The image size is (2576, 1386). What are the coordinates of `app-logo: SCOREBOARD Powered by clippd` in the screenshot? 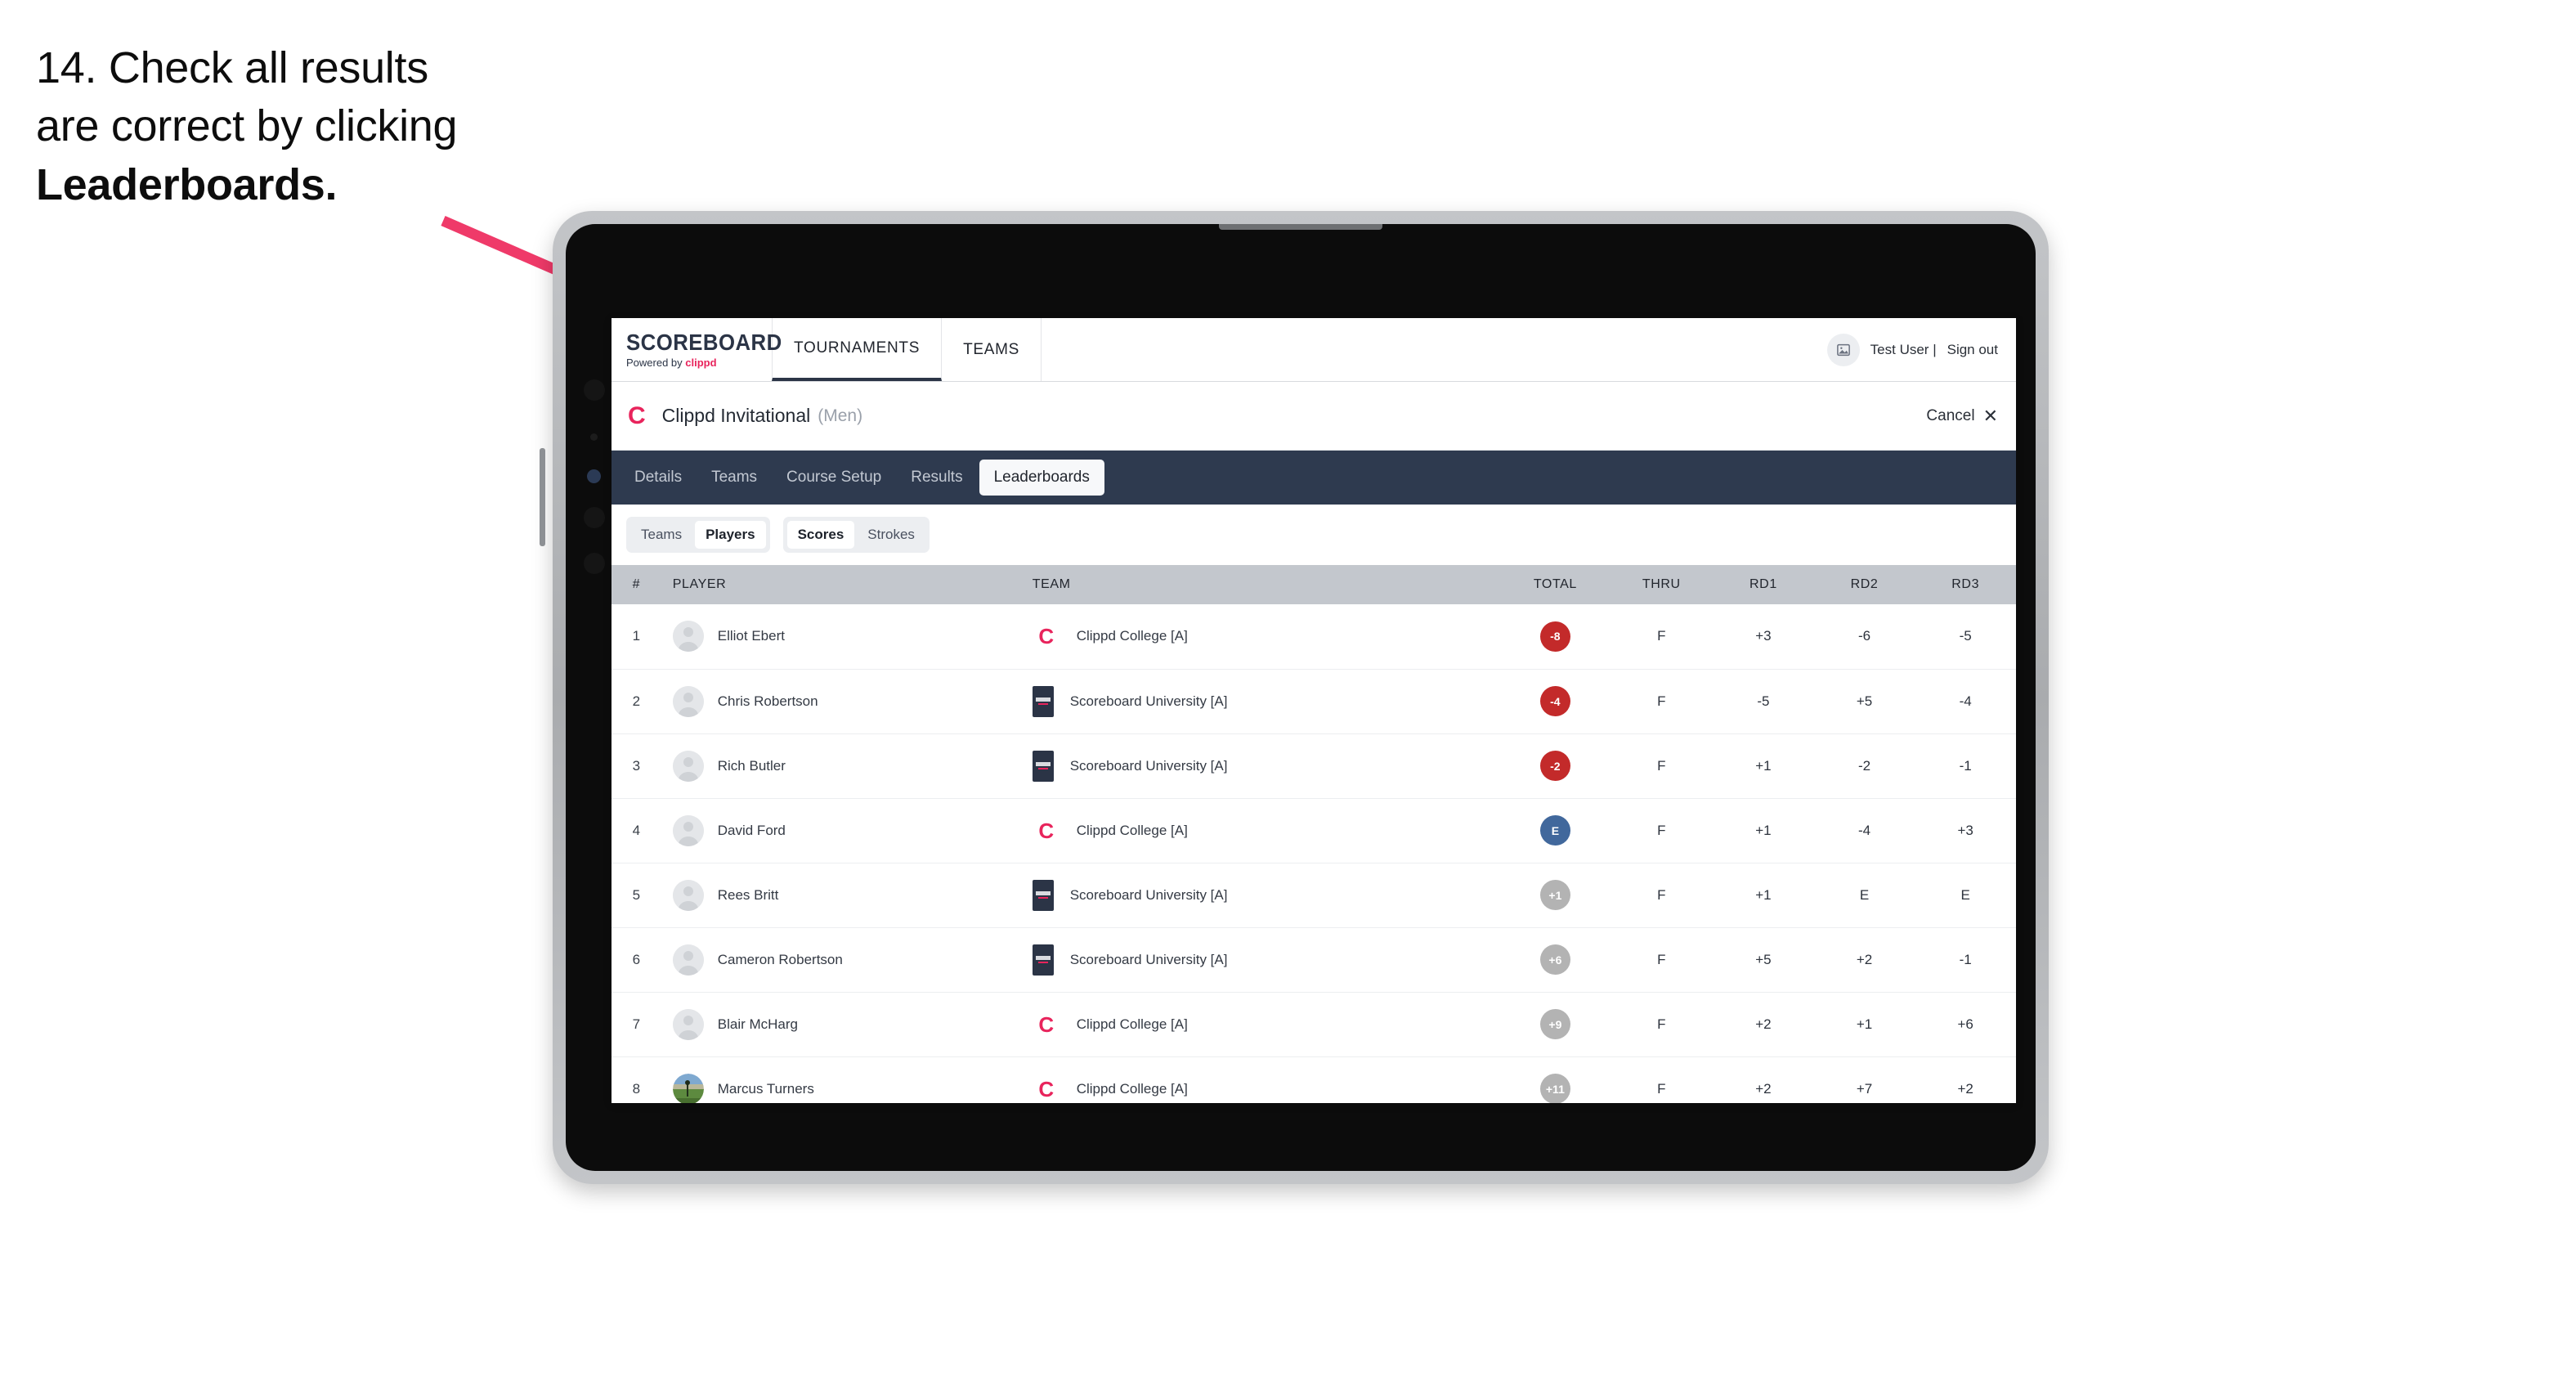 It's located at (697, 349).